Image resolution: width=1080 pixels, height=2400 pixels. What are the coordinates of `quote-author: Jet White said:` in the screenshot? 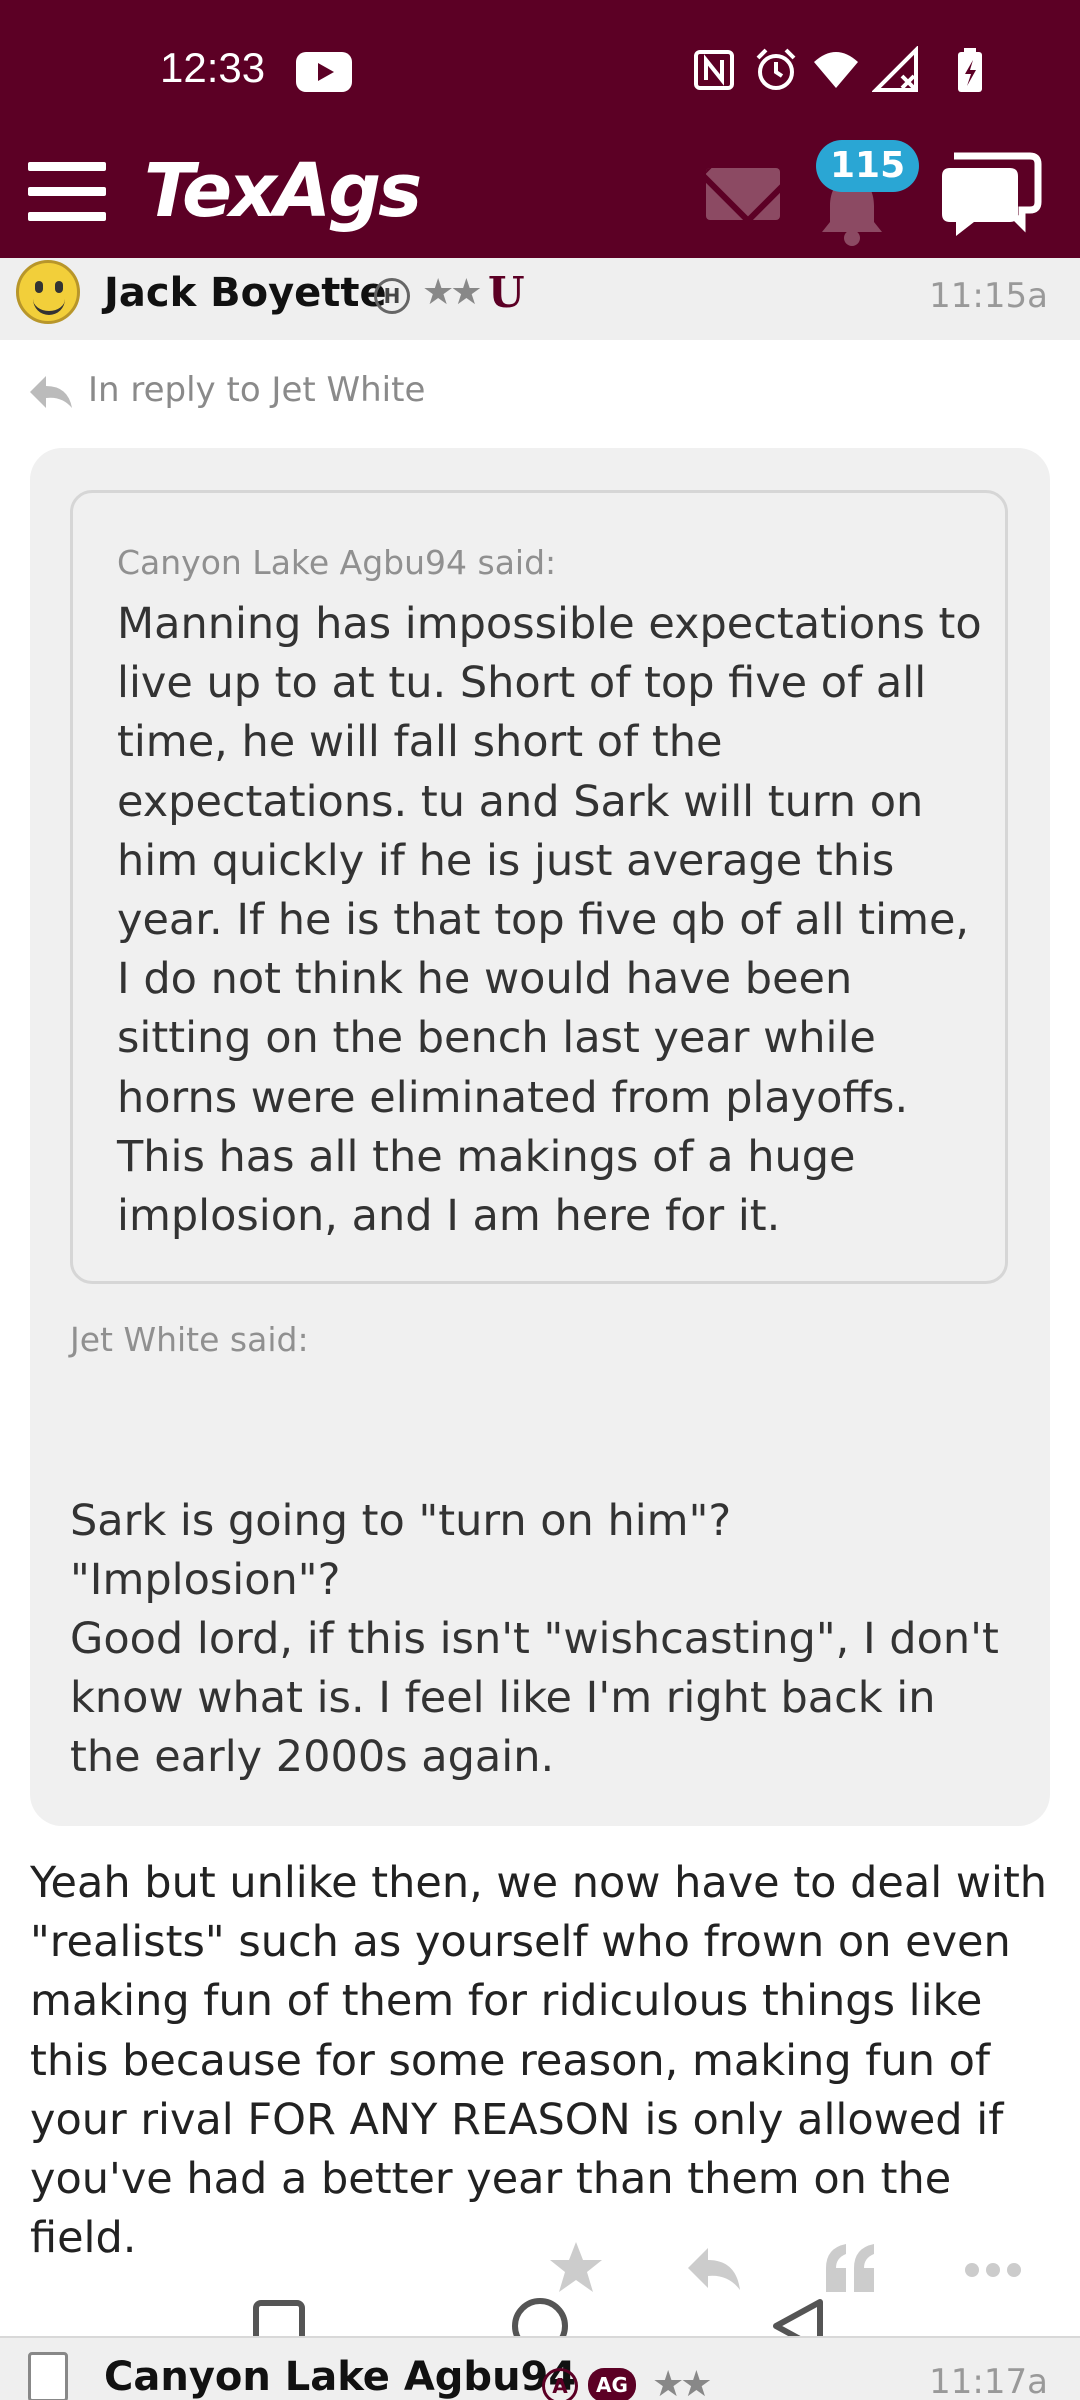 It's located at (189, 1339).